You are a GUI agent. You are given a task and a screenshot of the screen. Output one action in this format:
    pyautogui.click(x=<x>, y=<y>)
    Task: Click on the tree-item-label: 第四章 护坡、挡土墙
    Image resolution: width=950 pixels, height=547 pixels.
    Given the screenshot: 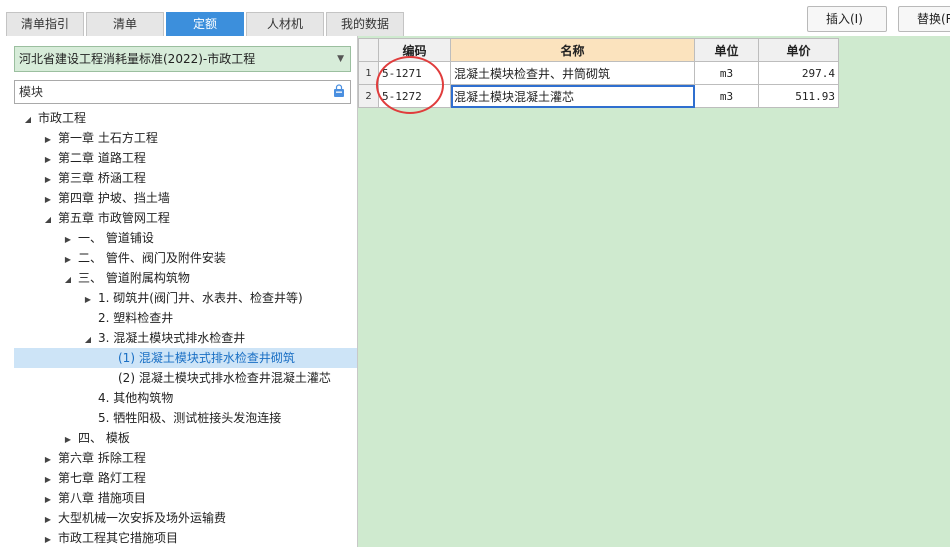 What is the action you would take?
    pyautogui.click(x=114, y=198)
    